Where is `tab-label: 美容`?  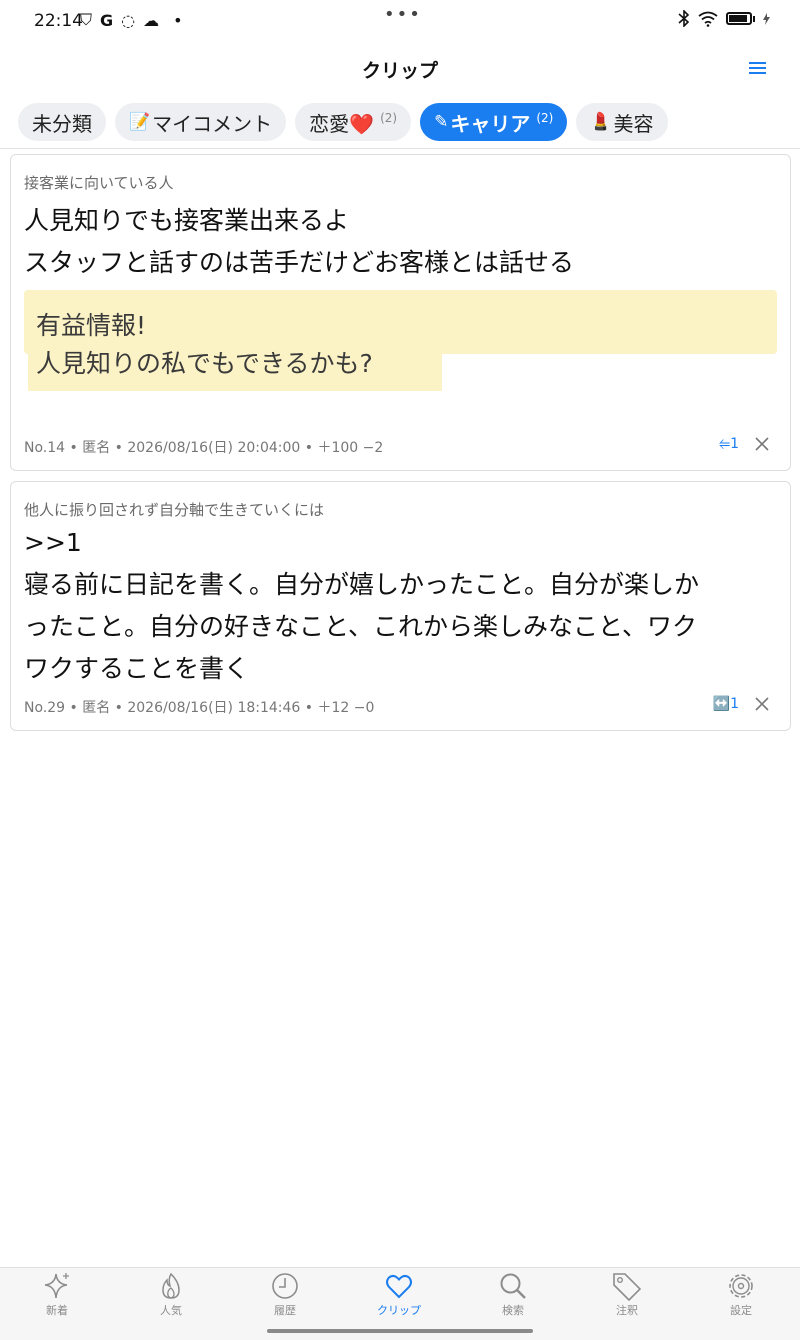 tab-label: 美容 is located at coordinates (633, 123).